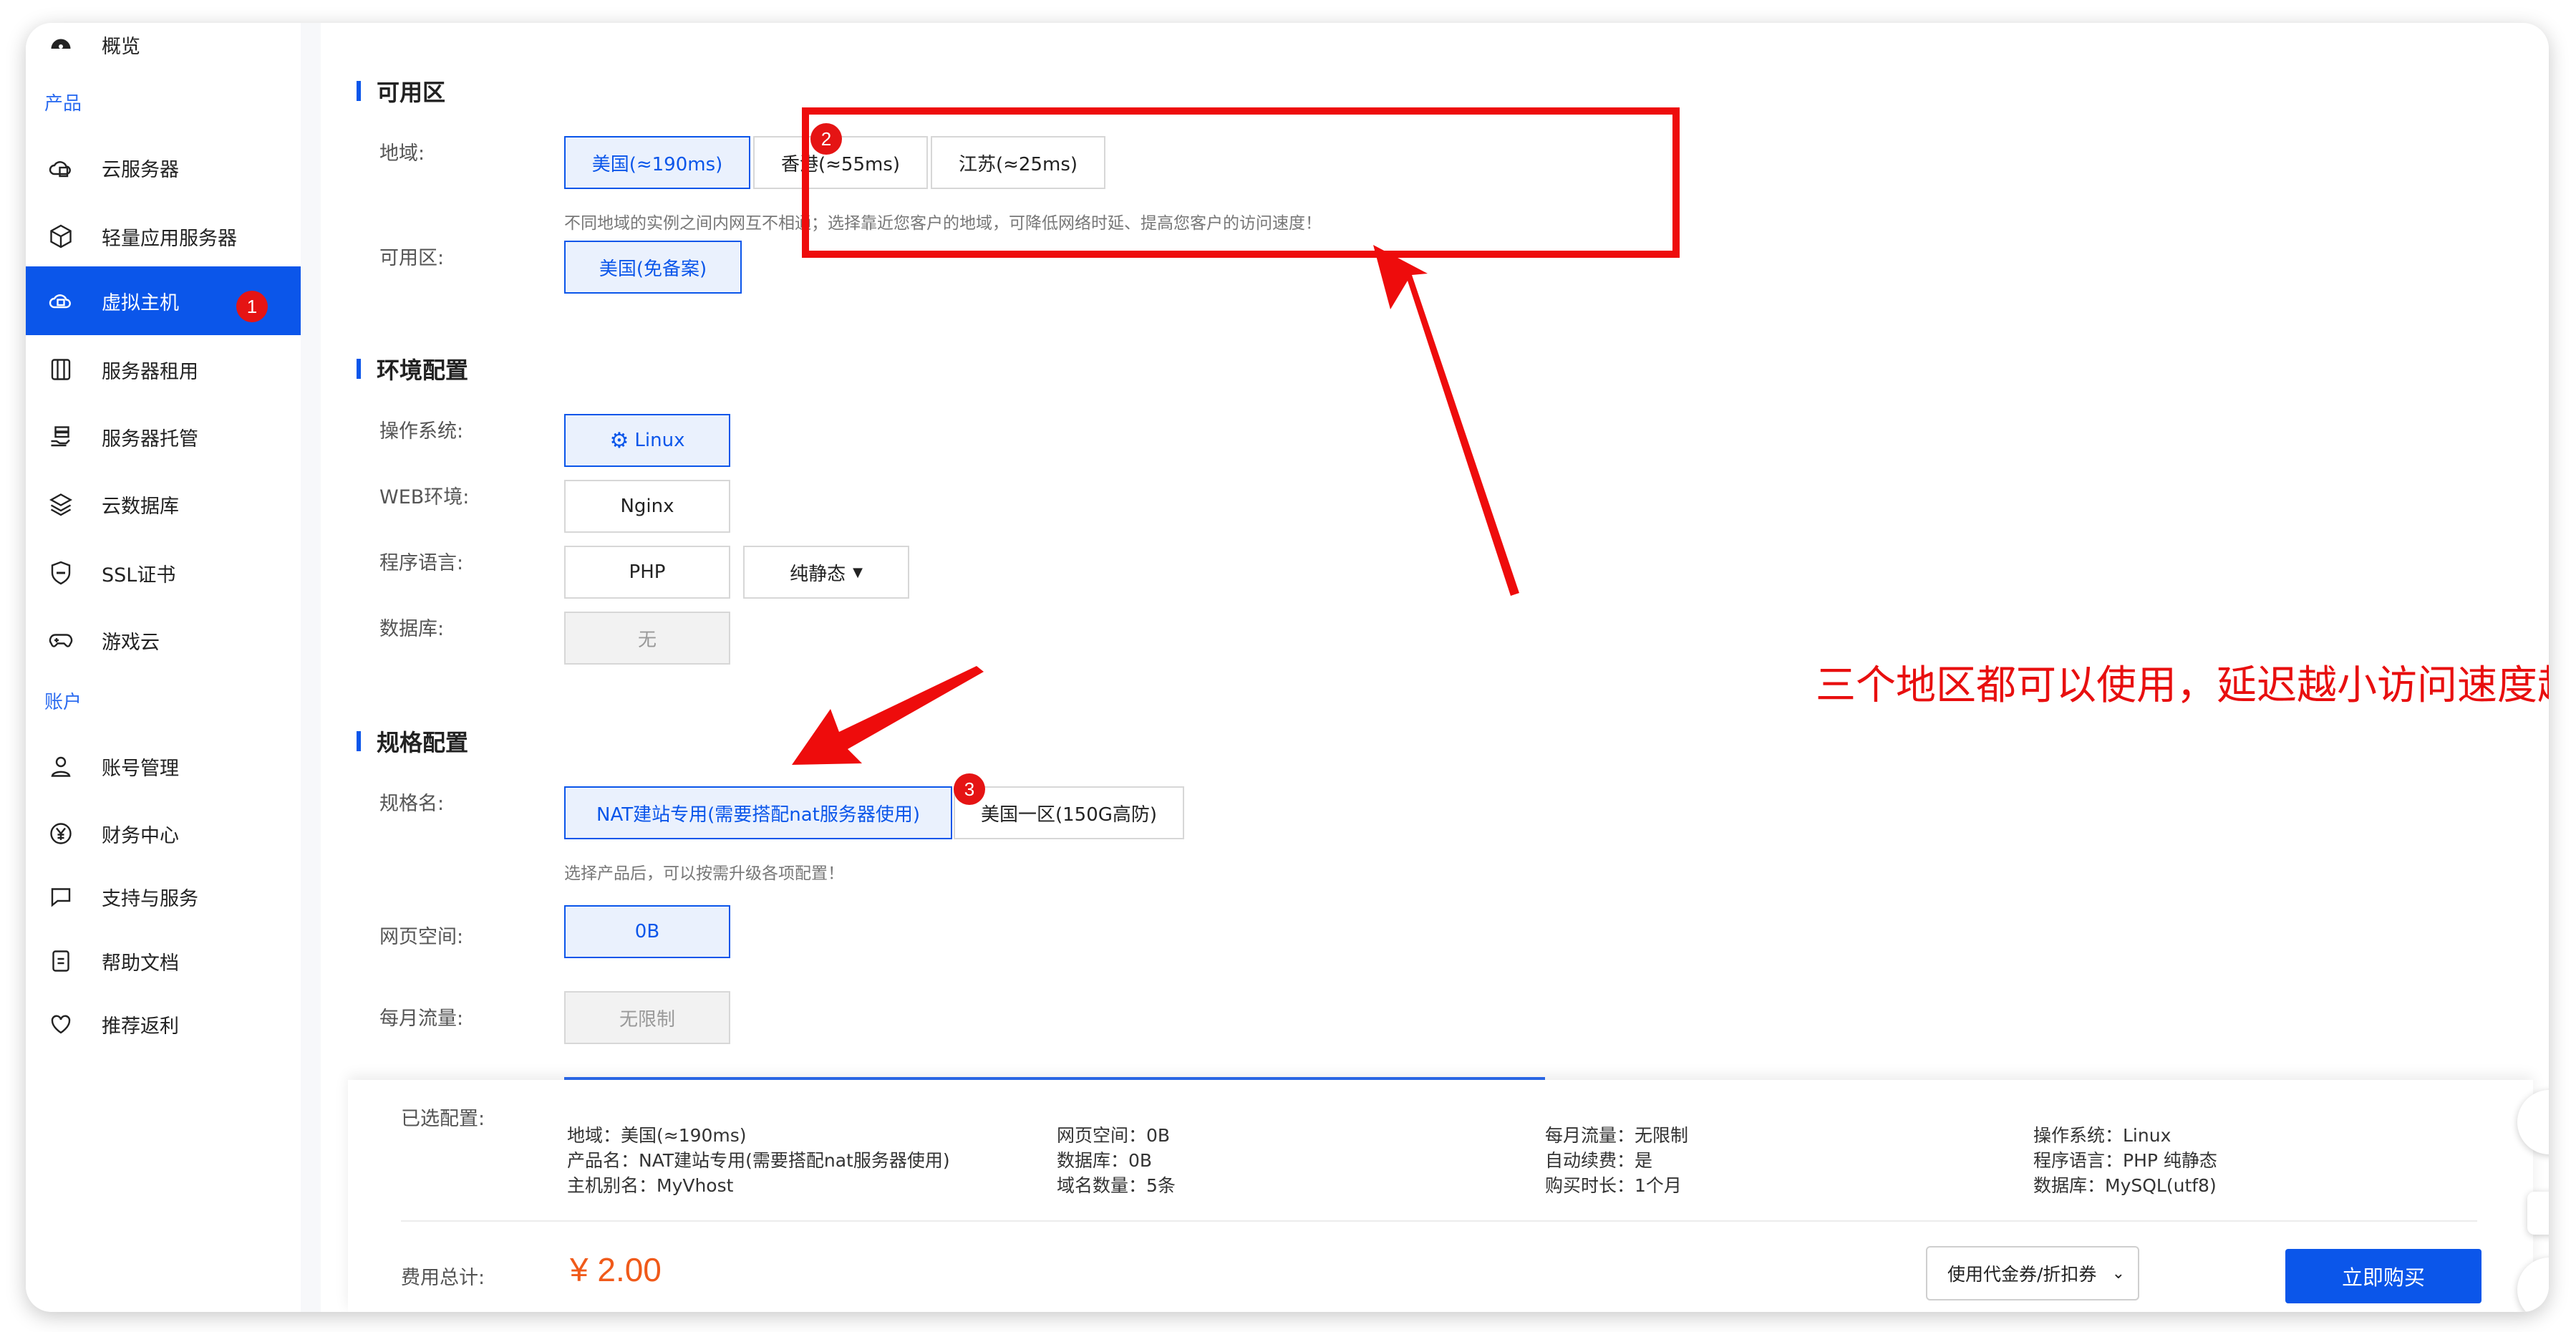 This screenshot has height=1332, width=2576. I want to click on web-label: WEB环境:, so click(424, 497).